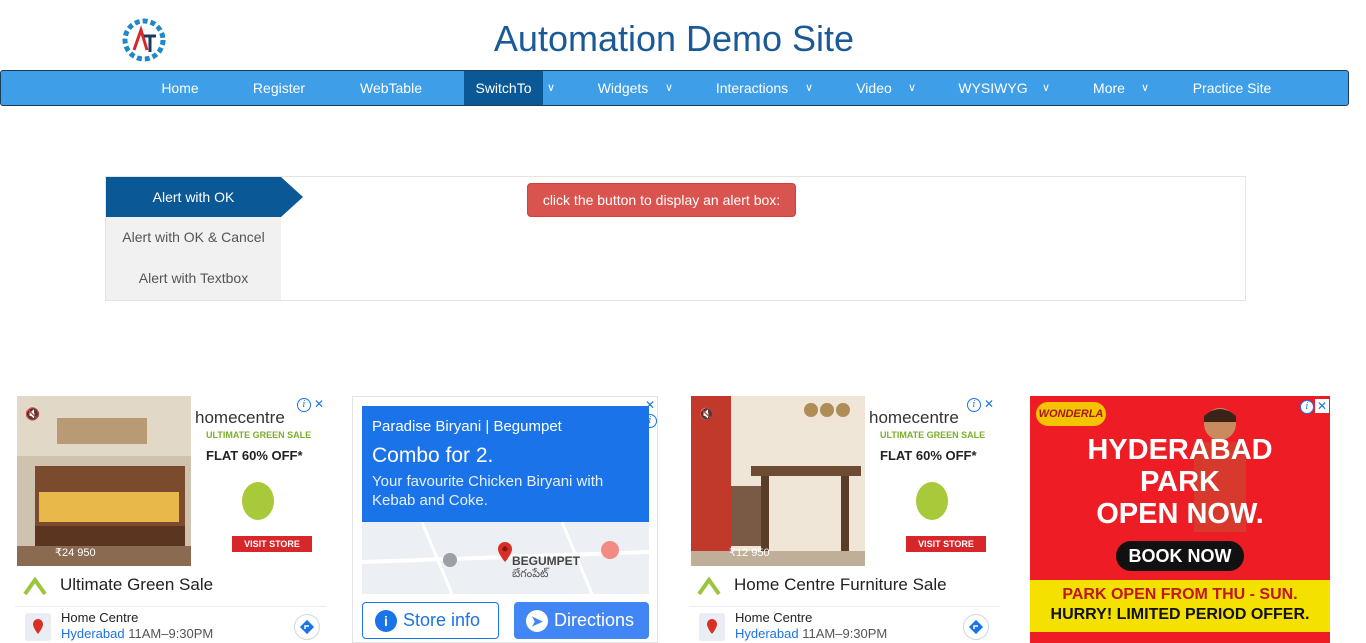 The image size is (1366, 643). I want to click on site-logo, so click(144, 40).